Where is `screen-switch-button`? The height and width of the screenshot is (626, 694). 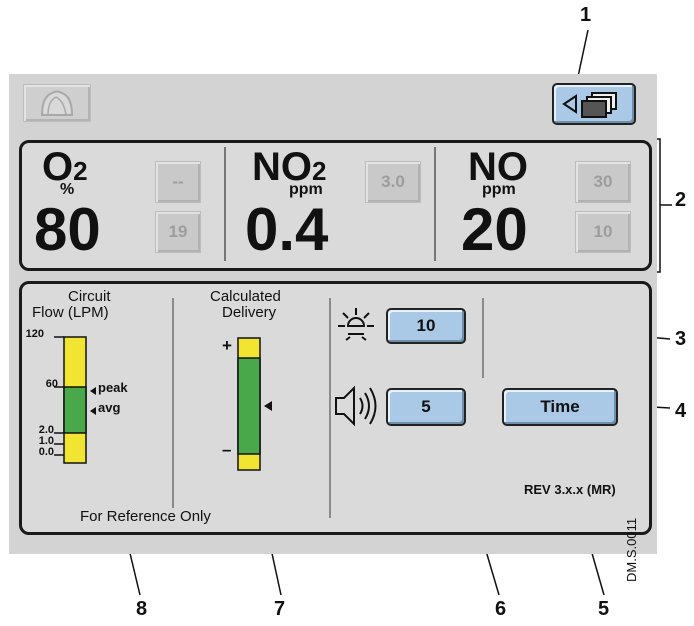 screen-switch-button is located at coordinates (594, 104).